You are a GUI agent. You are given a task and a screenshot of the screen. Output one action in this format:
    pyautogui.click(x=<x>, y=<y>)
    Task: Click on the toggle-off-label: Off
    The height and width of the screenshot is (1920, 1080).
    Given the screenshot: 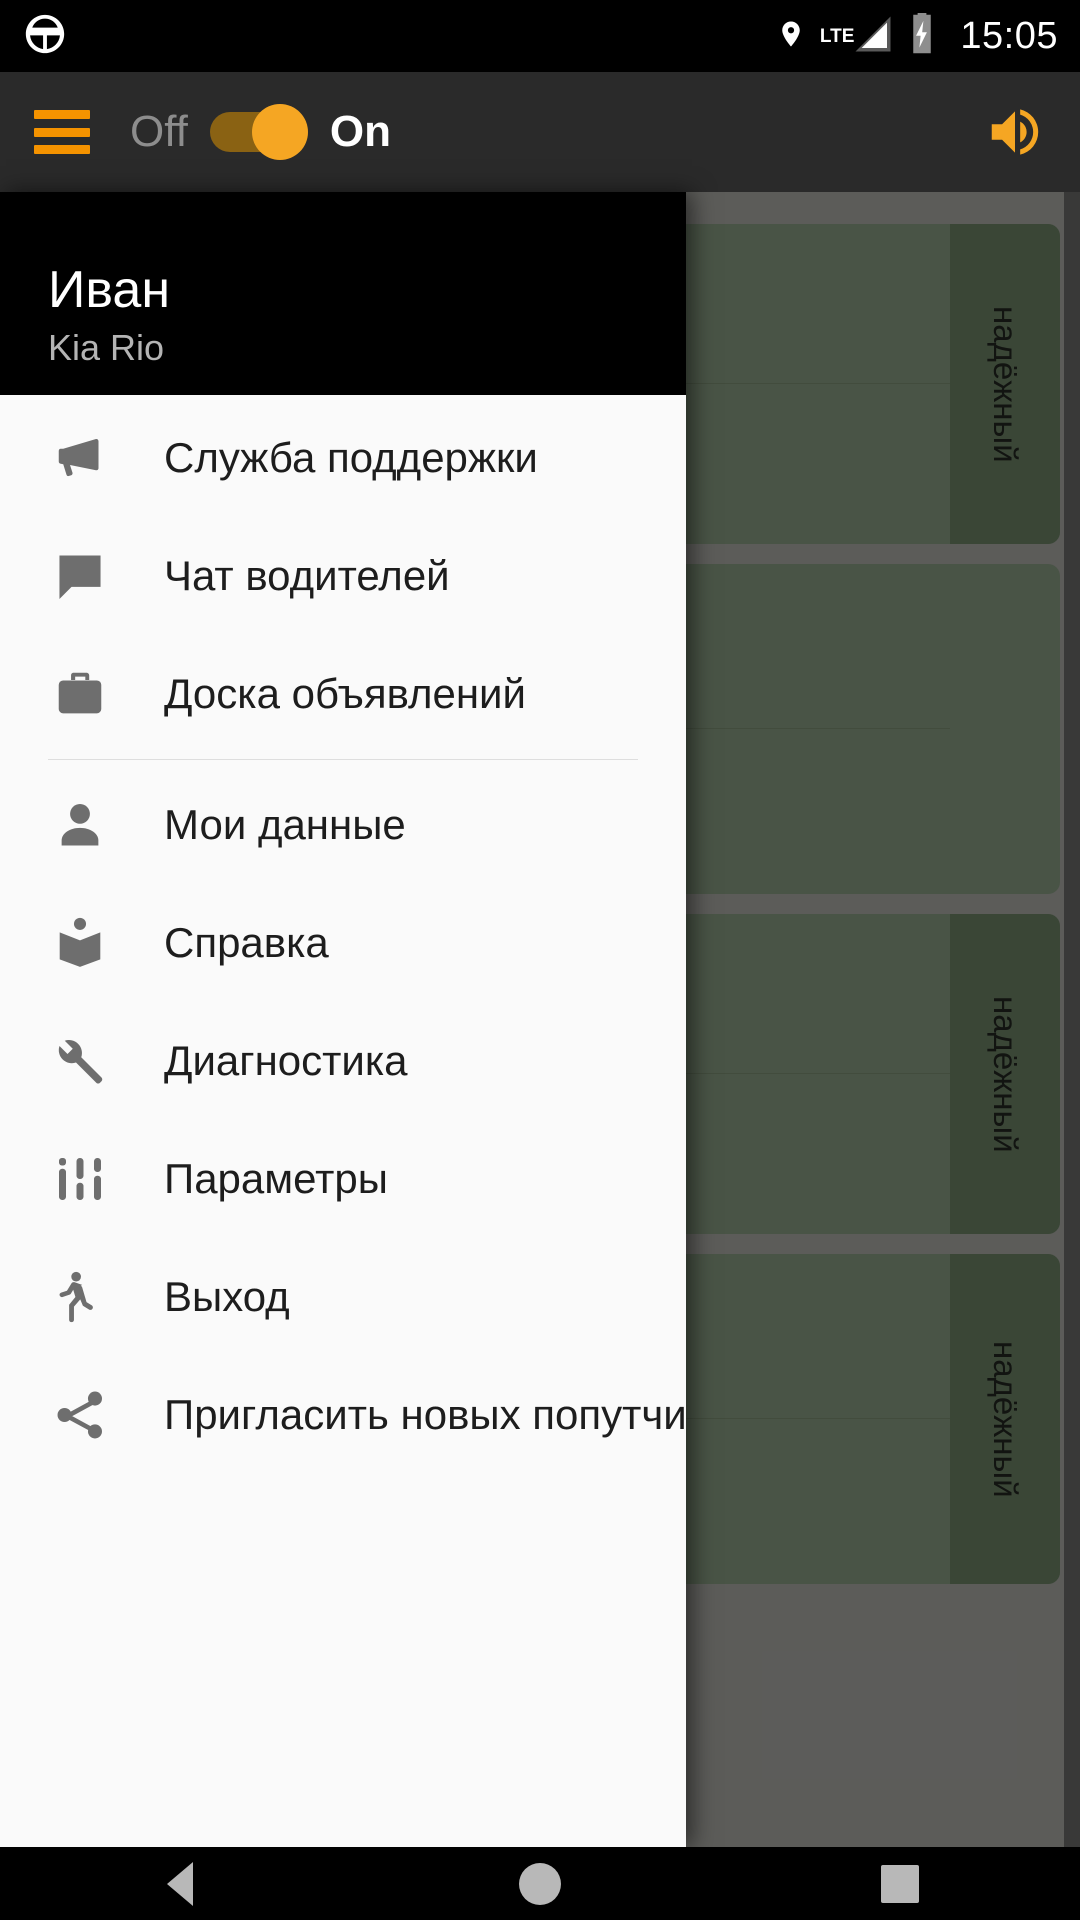 What is the action you would take?
    pyautogui.click(x=159, y=131)
    